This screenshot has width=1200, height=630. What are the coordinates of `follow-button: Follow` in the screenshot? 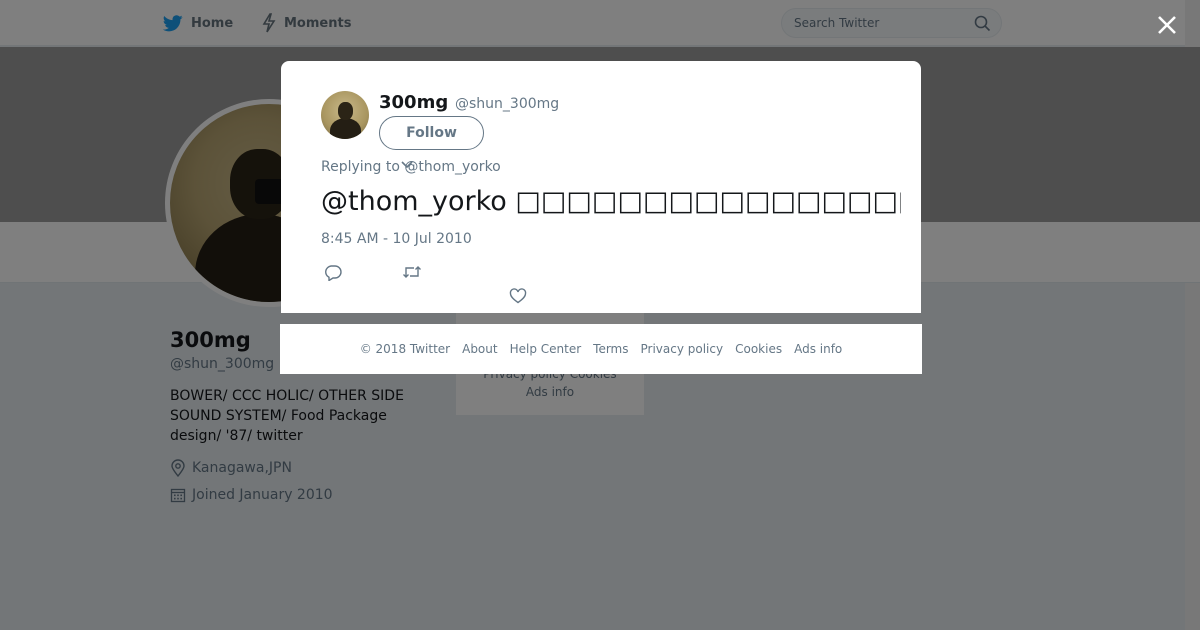 It's located at (431, 133).